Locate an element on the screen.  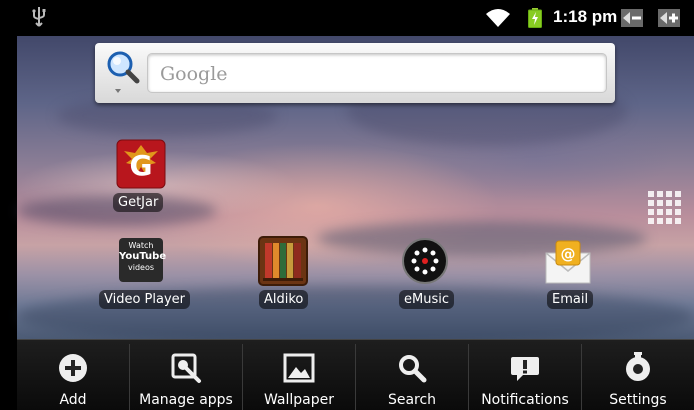
menu-label: Add is located at coordinates (73, 400).